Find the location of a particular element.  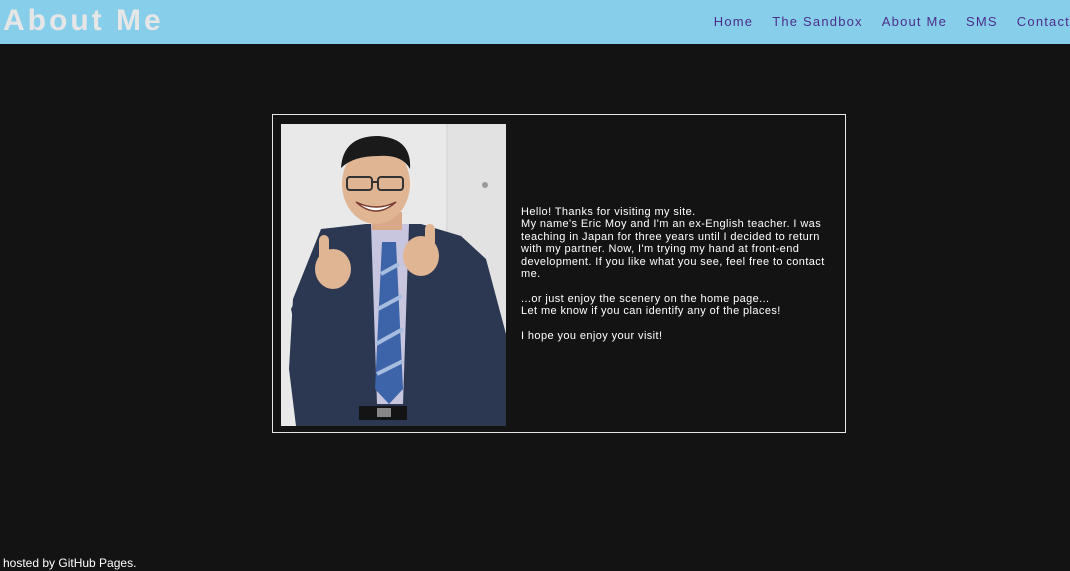

profile-photo-illustration is located at coordinates (393, 275).